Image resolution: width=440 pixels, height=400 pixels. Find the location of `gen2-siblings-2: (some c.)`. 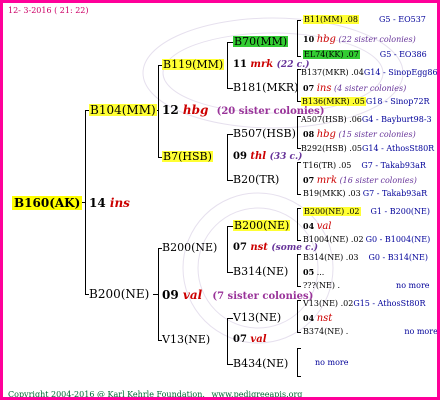

gen2-siblings-2: (some c.) is located at coordinates (295, 248).